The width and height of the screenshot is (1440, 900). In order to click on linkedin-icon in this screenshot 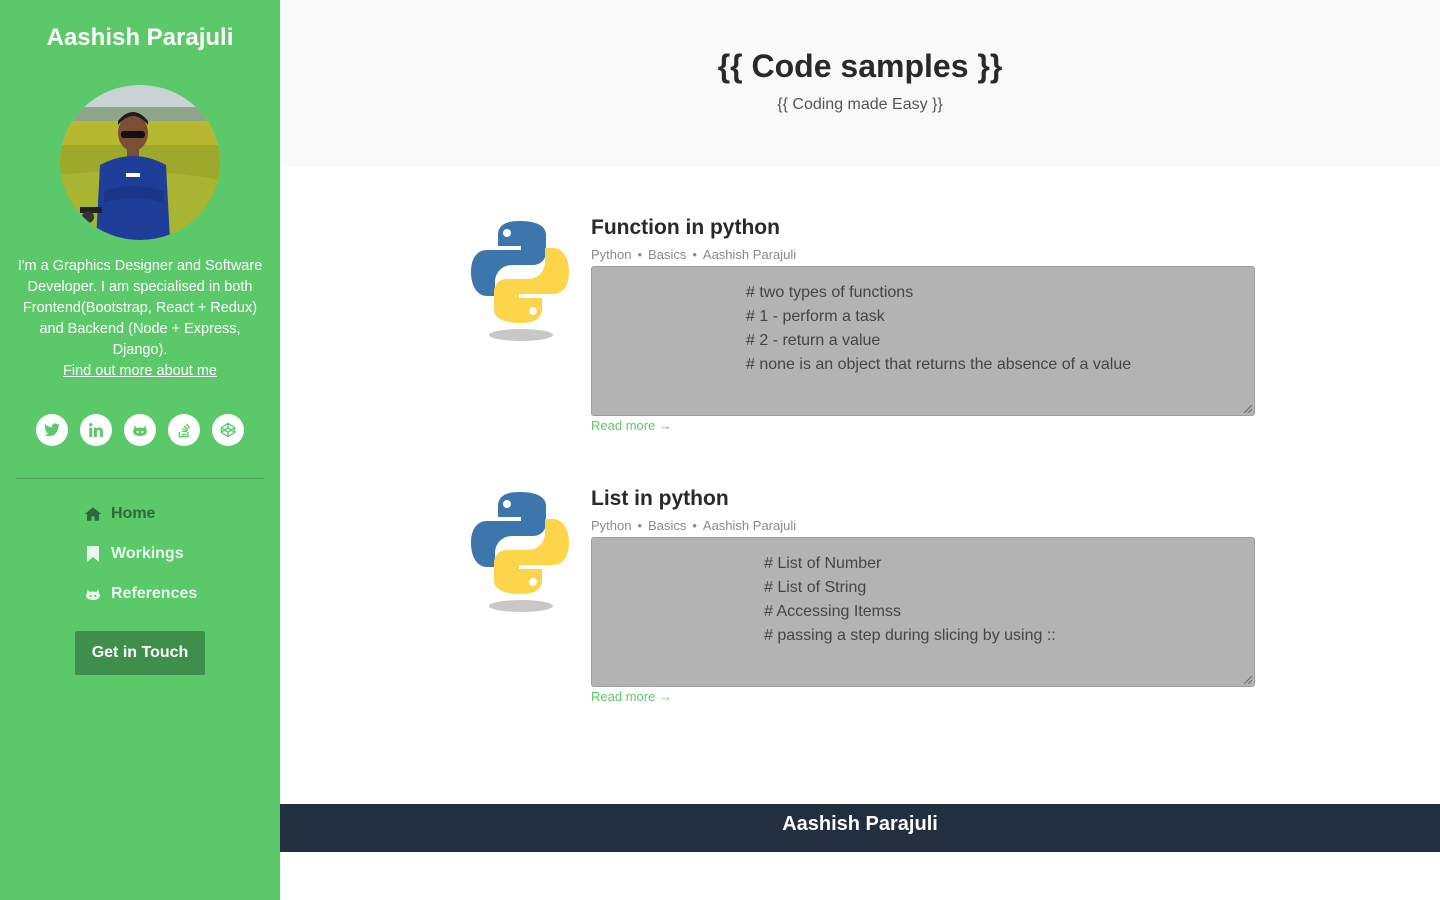, I will do `click(96, 430)`.